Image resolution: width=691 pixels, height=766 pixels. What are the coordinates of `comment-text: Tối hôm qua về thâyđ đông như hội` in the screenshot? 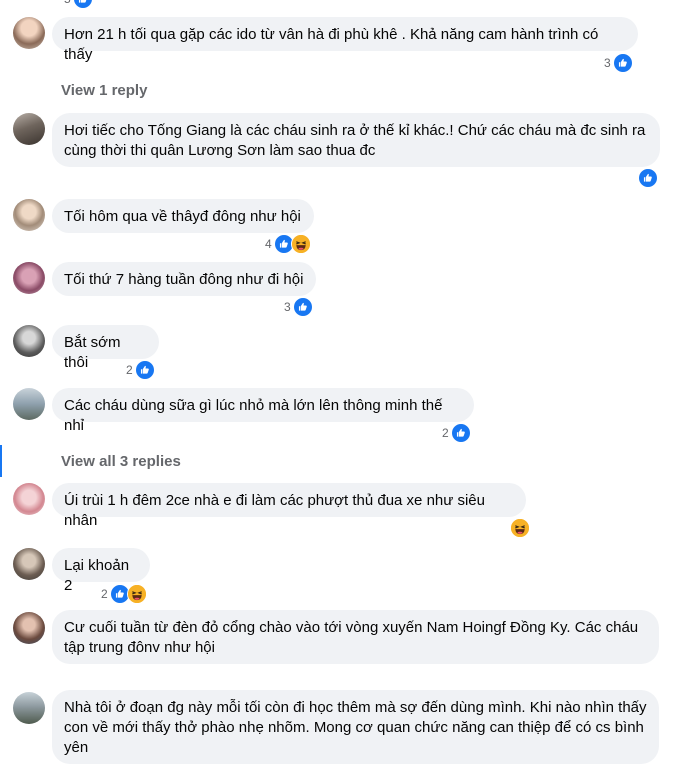 It's located at (182, 216).